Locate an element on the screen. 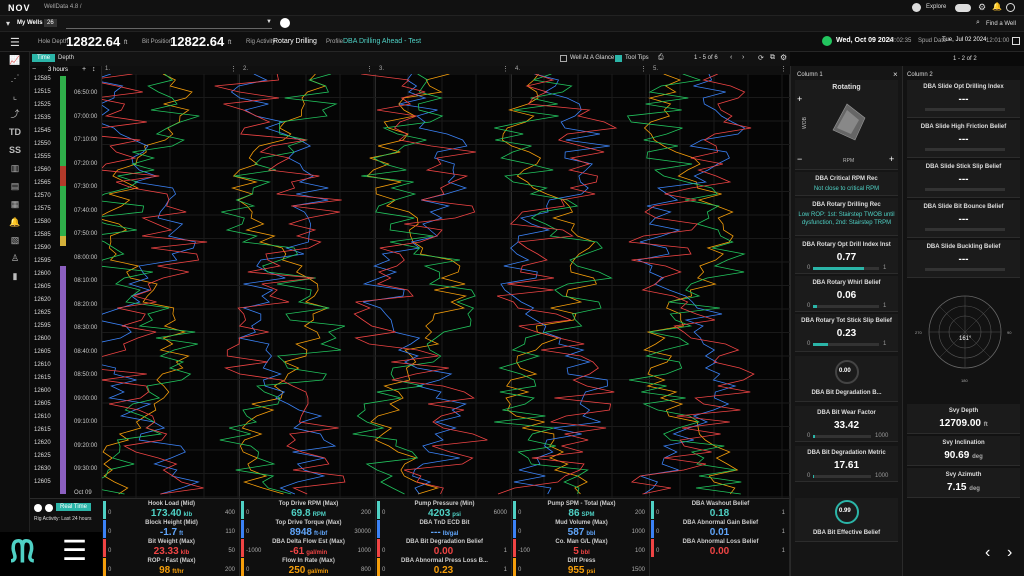  readout-unit: ft/hr is located at coordinates (178, 572).